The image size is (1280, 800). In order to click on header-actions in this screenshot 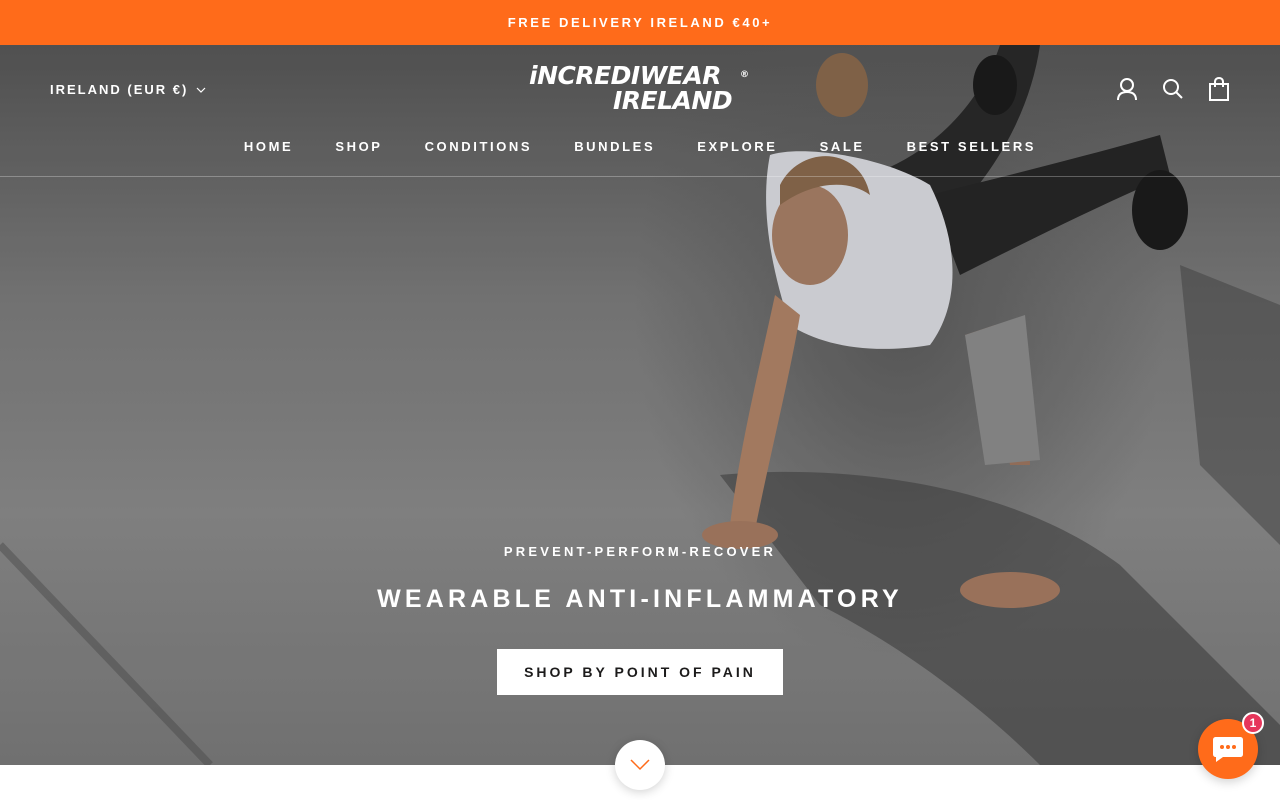, I will do `click(1173, 89)`.